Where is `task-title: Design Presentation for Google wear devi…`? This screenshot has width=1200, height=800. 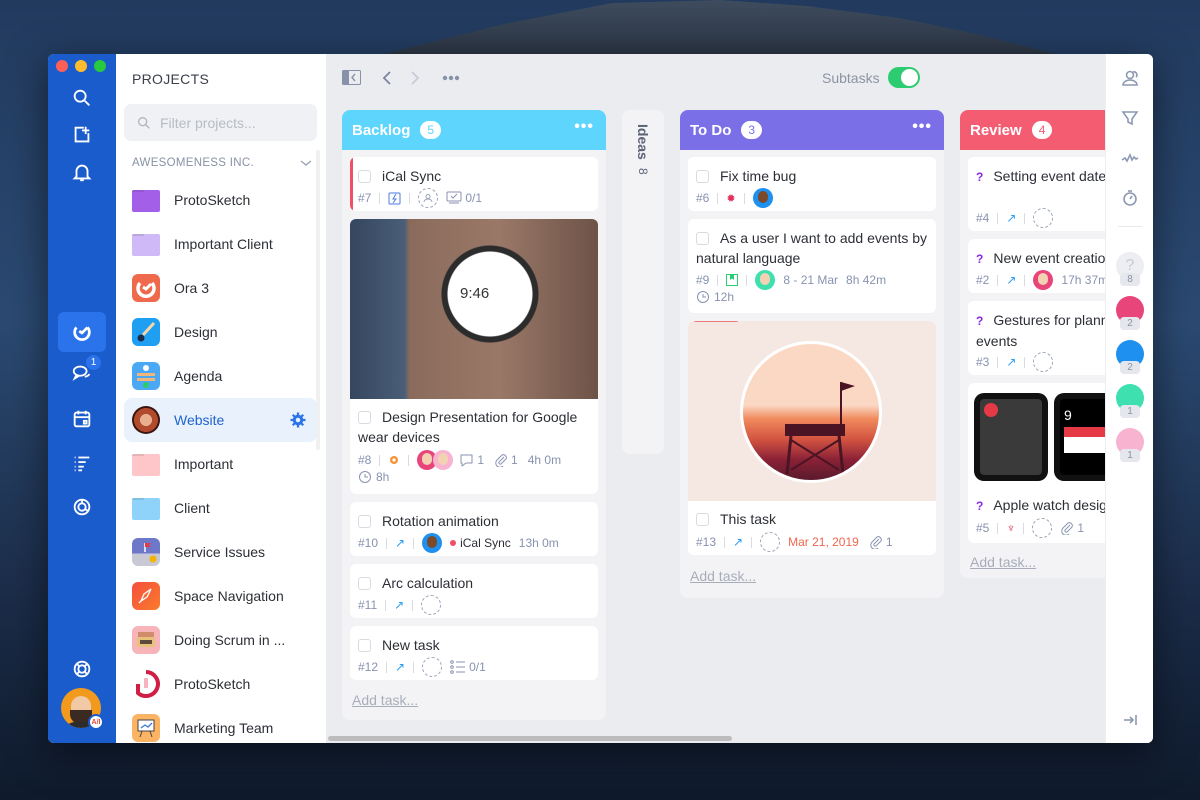
task-title: Design Presentation for Google wear devi… is located at coordinates (468, 427).